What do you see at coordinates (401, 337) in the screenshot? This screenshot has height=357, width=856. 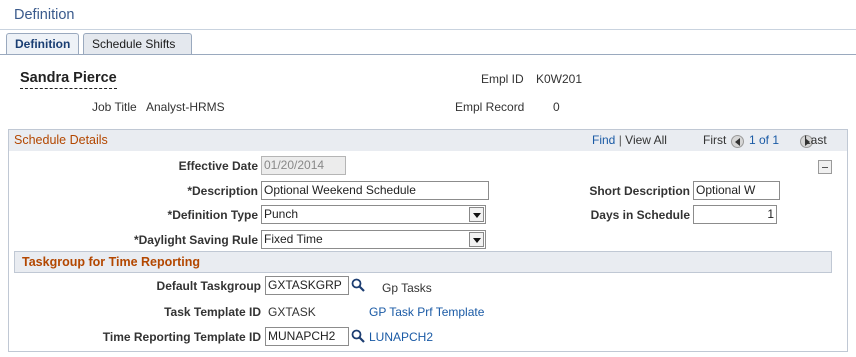 I see `time-reporting-template-link: LUNAPCH2` at bounding box center [401, 337].